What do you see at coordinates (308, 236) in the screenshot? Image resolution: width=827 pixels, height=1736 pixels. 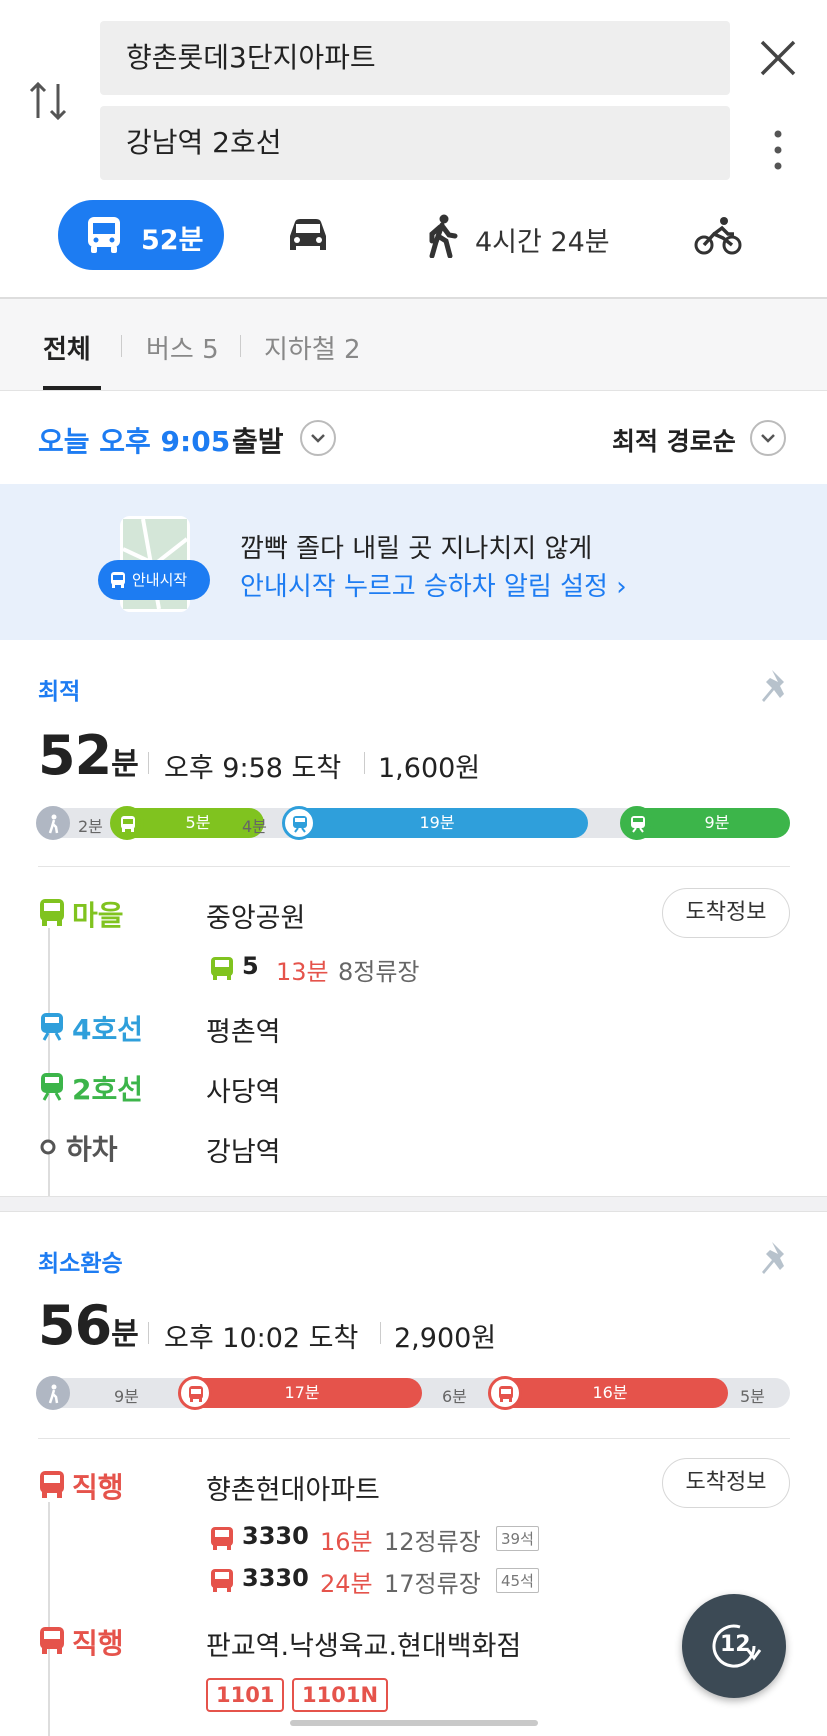 I see `car-icon` at bounding box center [308, 236].